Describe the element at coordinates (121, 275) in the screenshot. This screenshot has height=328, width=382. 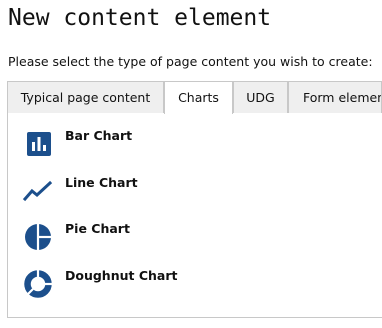
I see `doughnut-chart-label: Doughnut Chart` at that location.